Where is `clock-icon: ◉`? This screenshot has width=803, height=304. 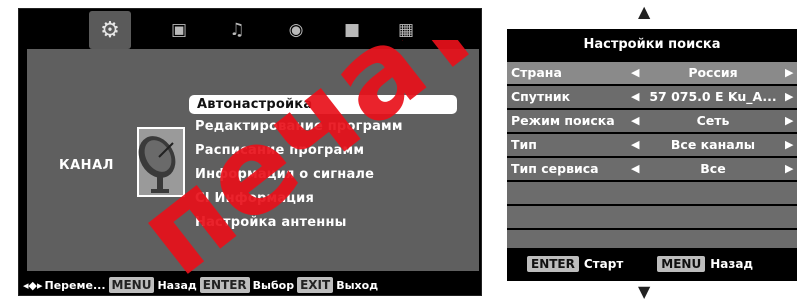 clock-icon: ◉ is located at coordinates (296, 30).